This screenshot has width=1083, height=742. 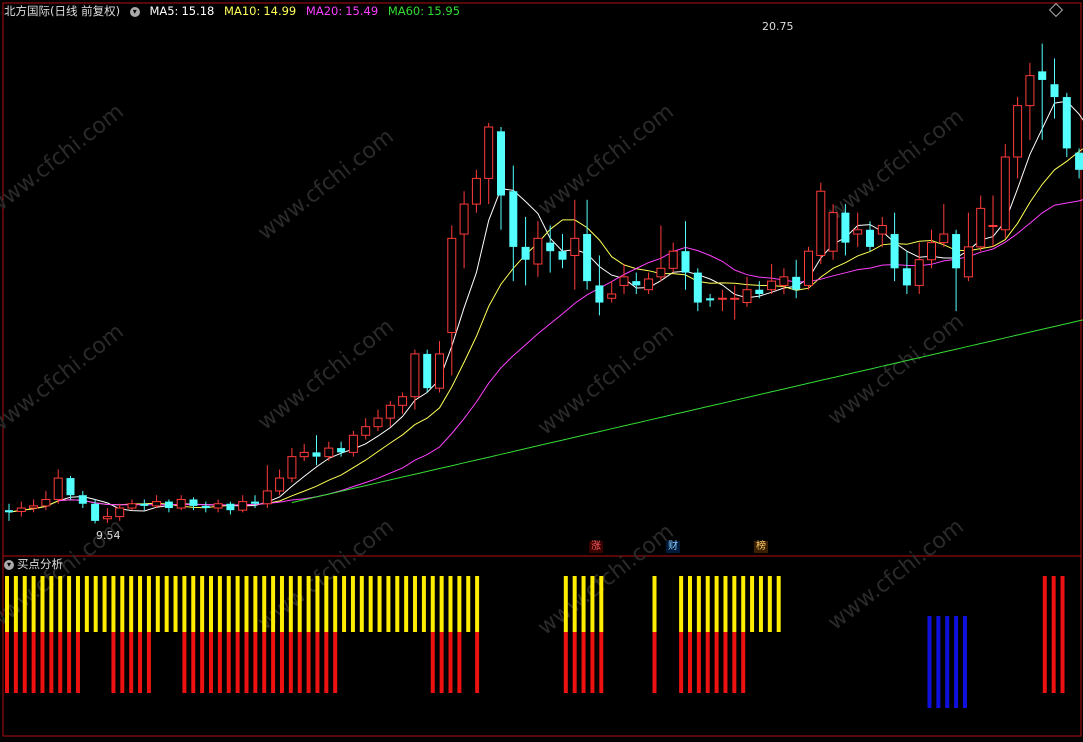 What do you see at coordinates (85, 11) in the screenshot?
I see `period-label: (日线 前复权)` at bounding box center [85, 11].